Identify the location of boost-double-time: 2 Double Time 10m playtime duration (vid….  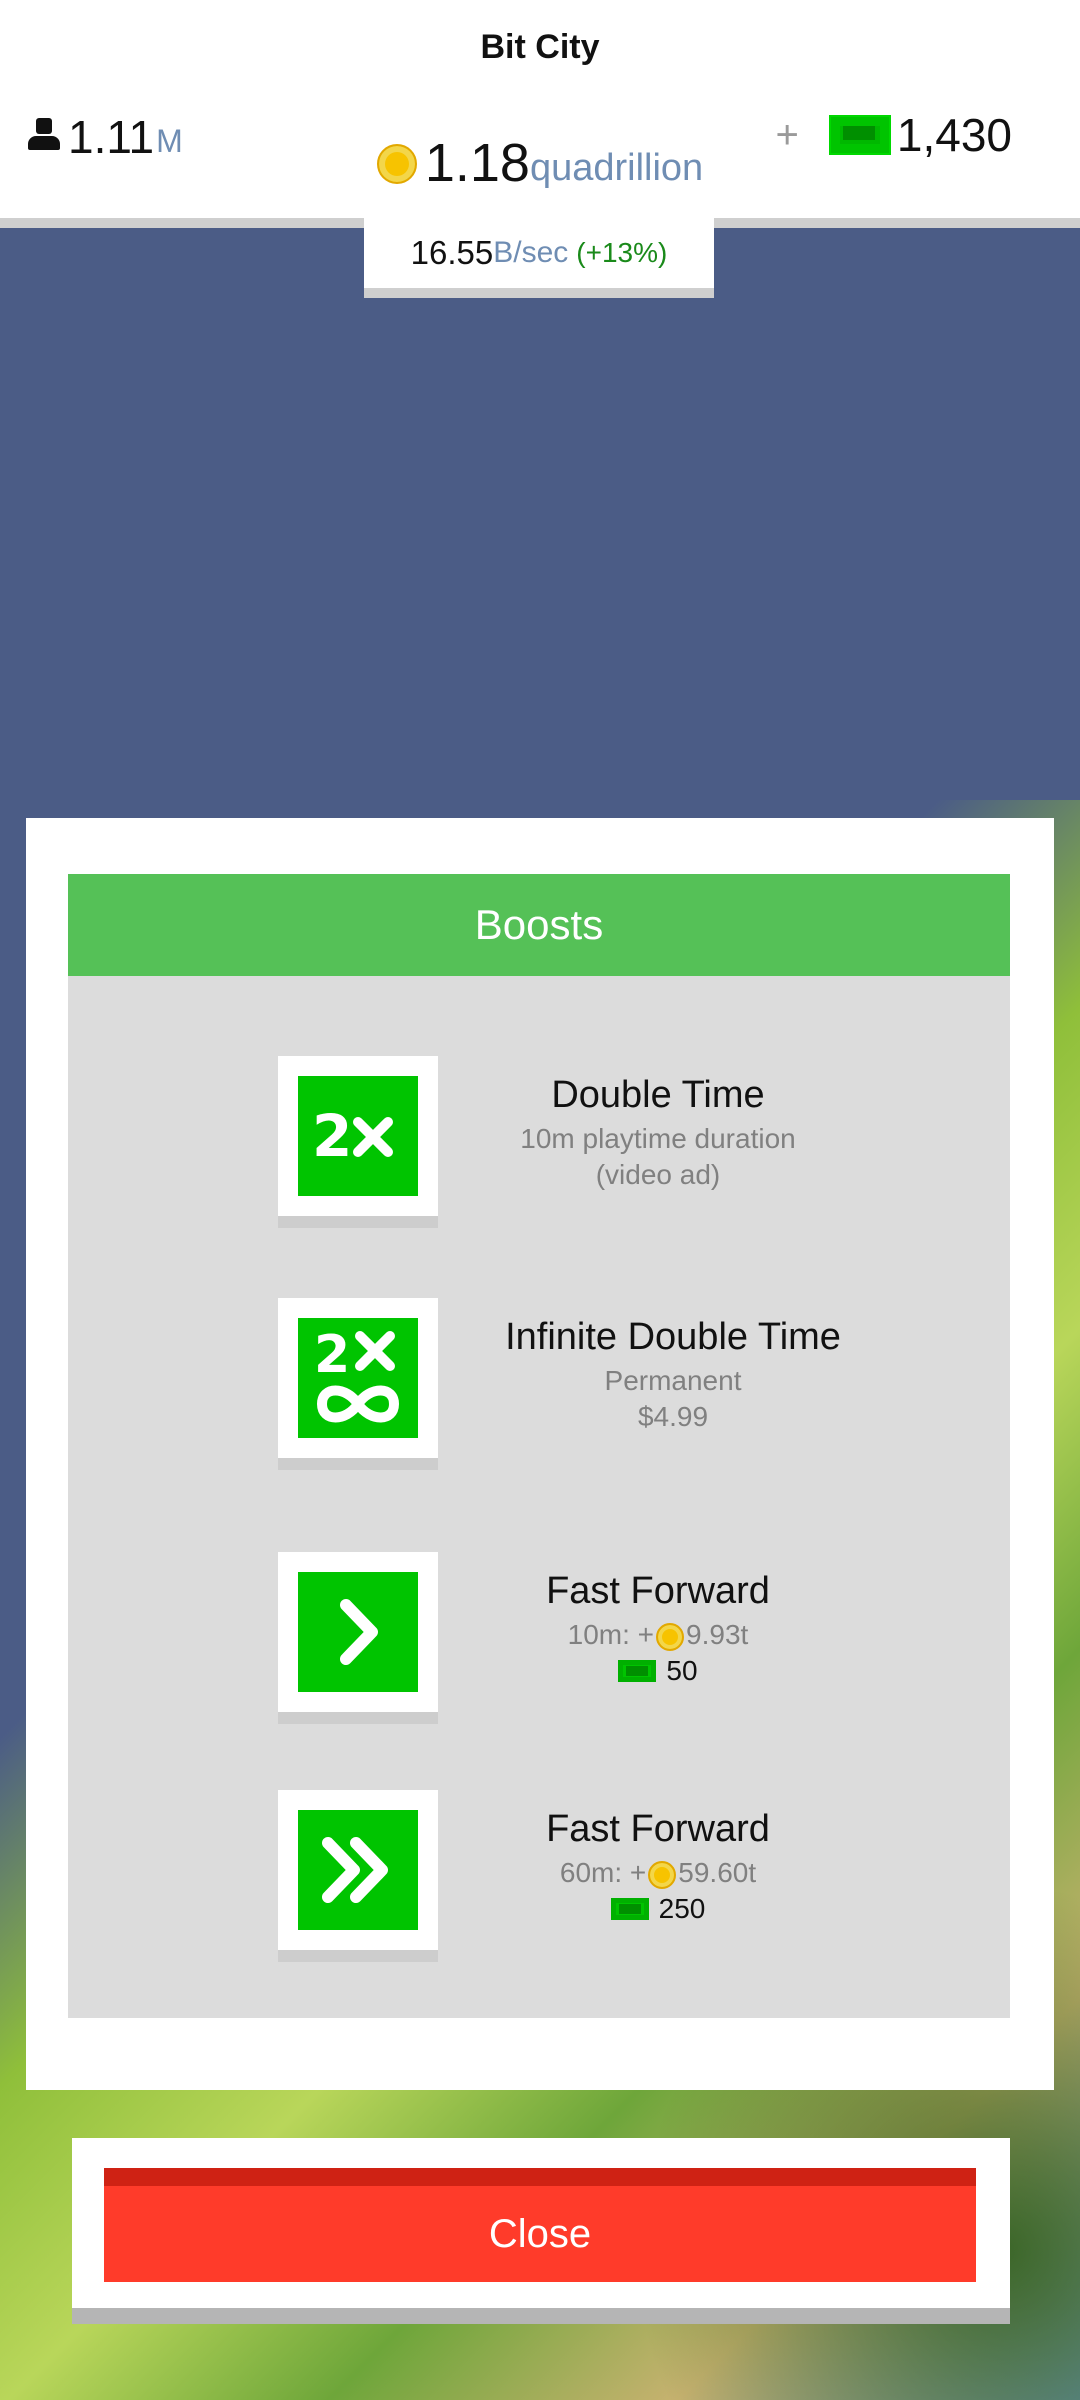
(628, 1142).